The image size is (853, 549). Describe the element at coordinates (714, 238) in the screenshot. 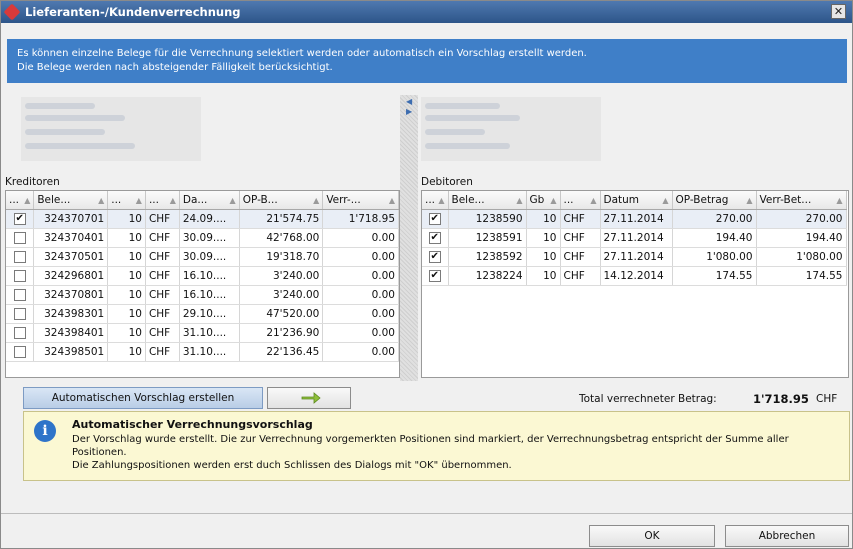

I see `debitoren-cell-op: 194.40` at that location.